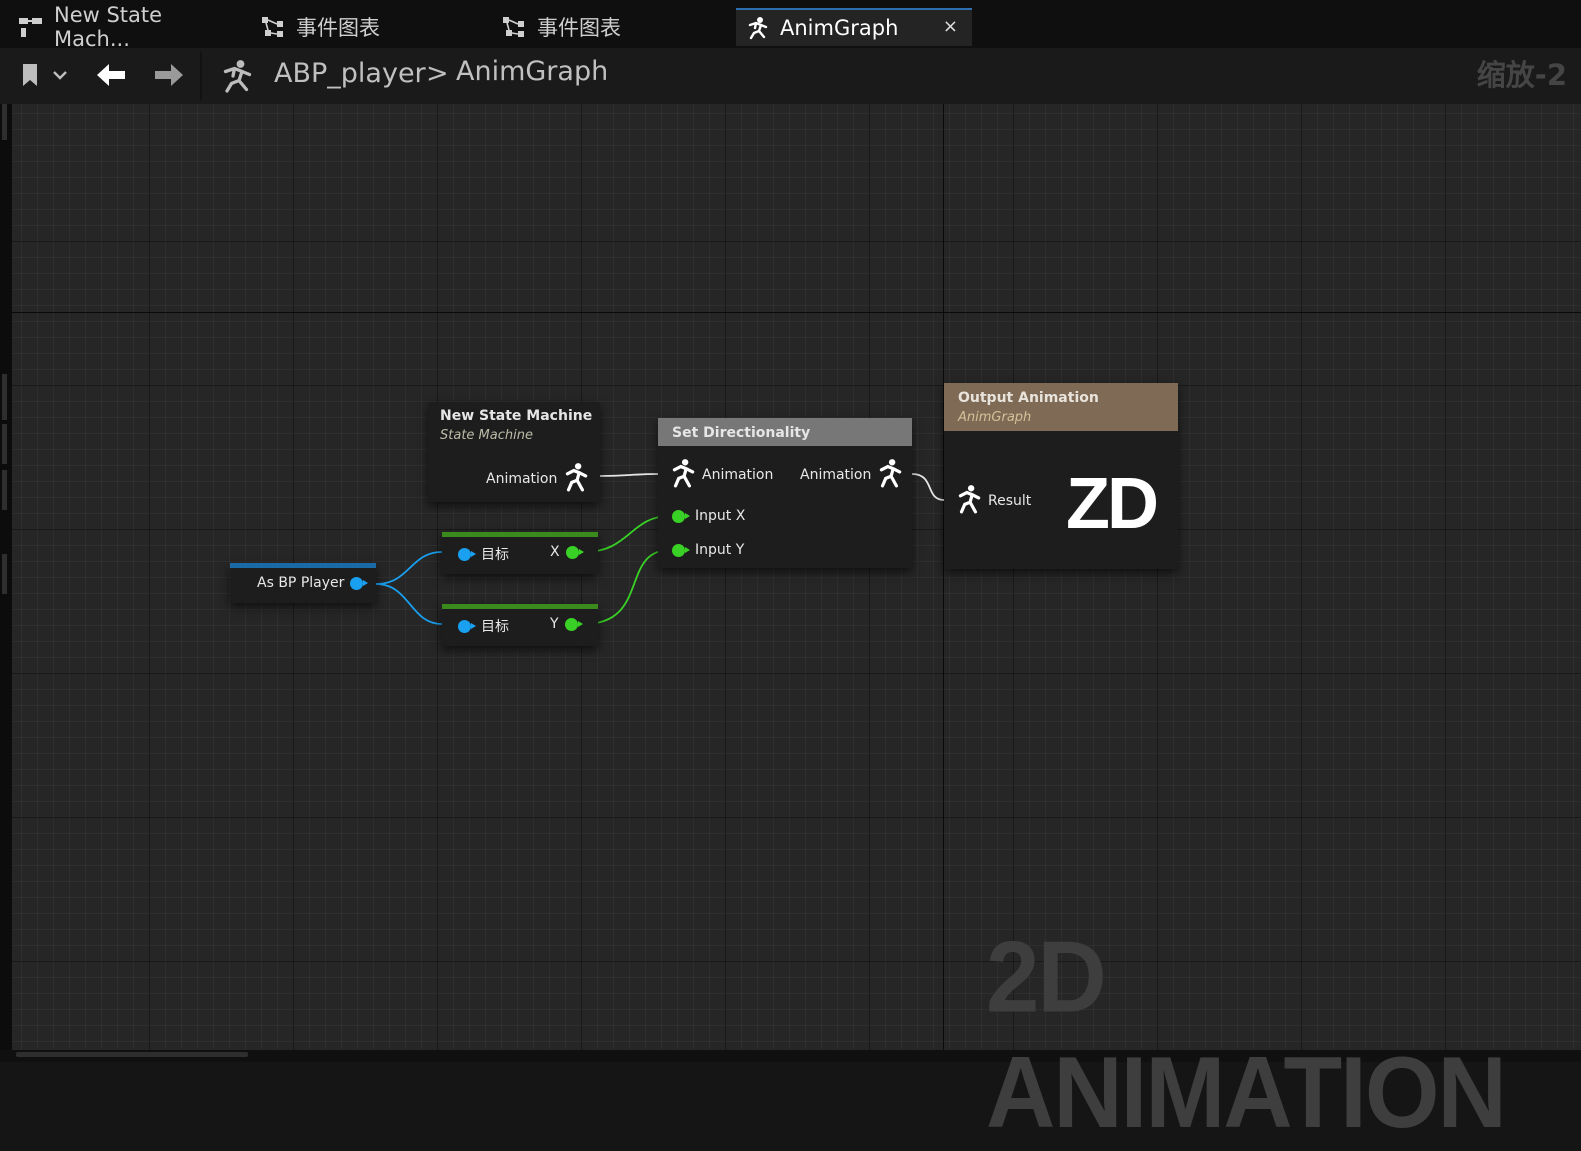 The image size is (1581, 1151). What do you see at coordinates (1112, 504) in the screenshot?
I see `zd-logo: ZD` at bounding box center [1112, 504].